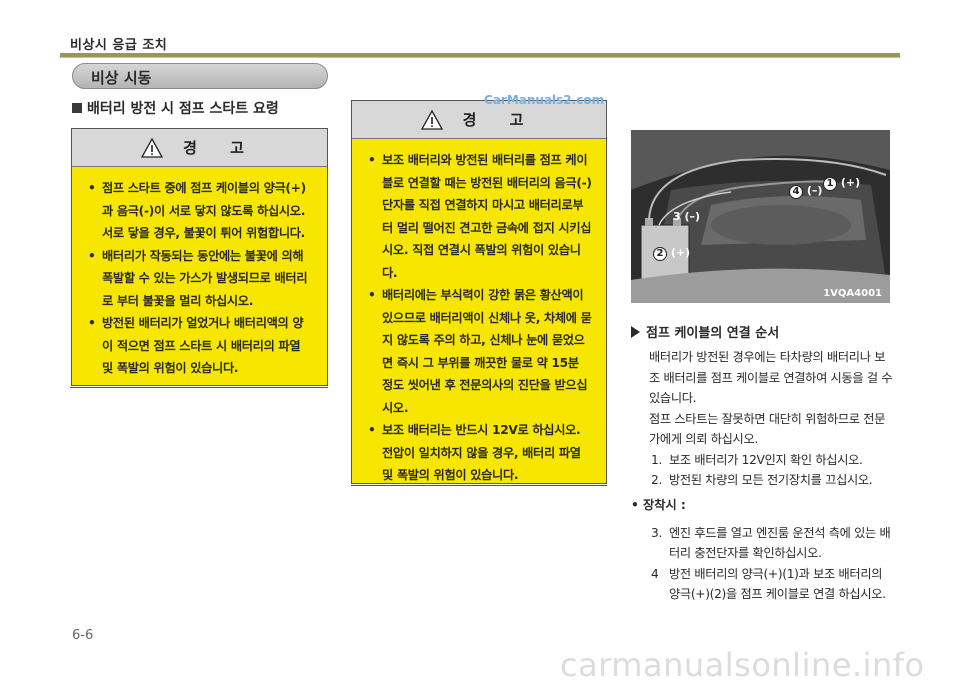 This screenshot has height=685, width=960. I want to click on square-bullet-icon, so click(77, 108).